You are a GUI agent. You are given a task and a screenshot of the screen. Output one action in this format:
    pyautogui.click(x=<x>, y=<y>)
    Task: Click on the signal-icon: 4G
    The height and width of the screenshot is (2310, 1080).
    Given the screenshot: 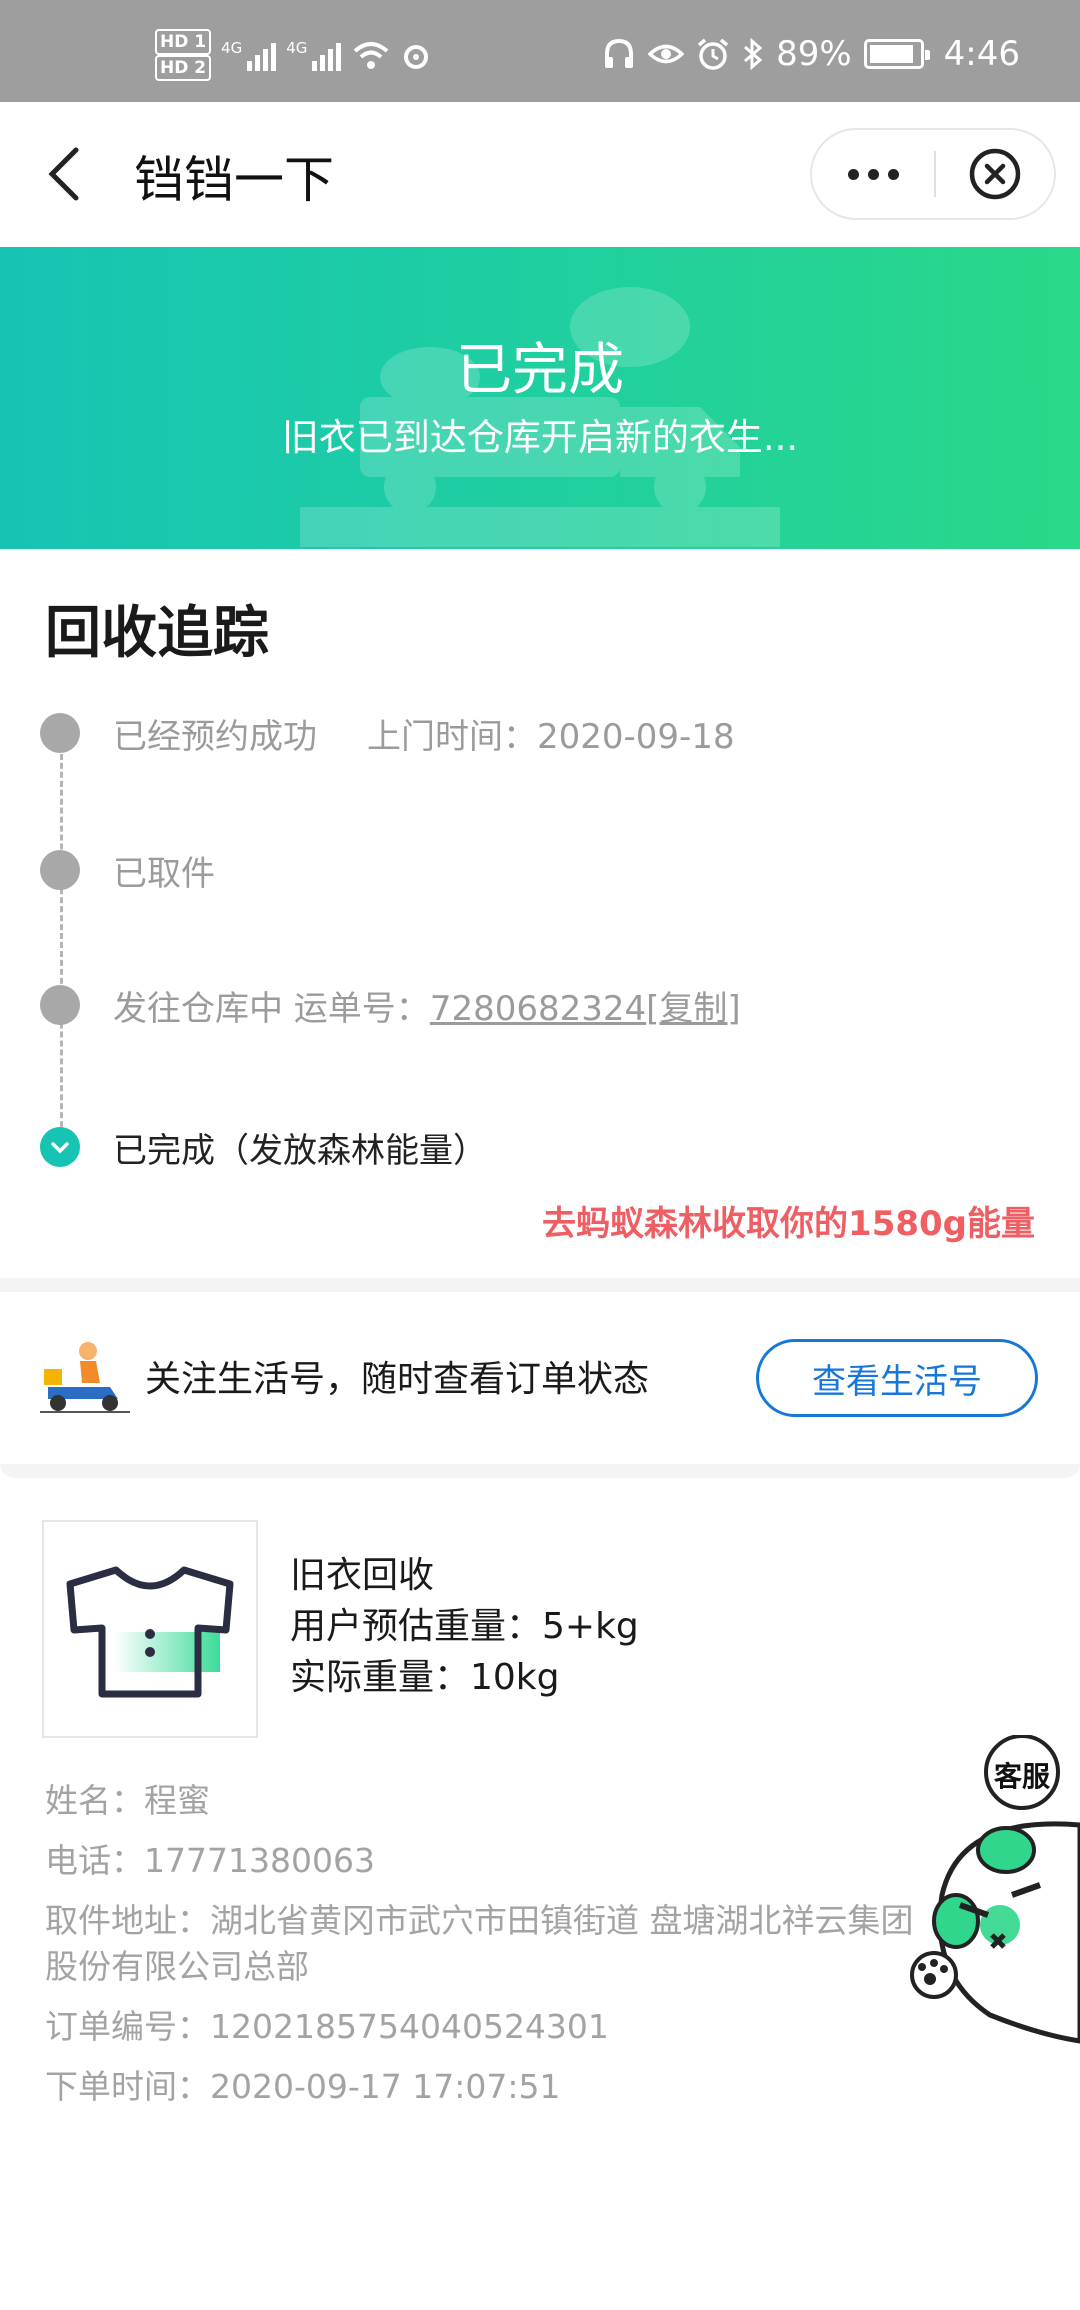 What is the action you would take?
    pyautogui.click(x=249, y=55)
    